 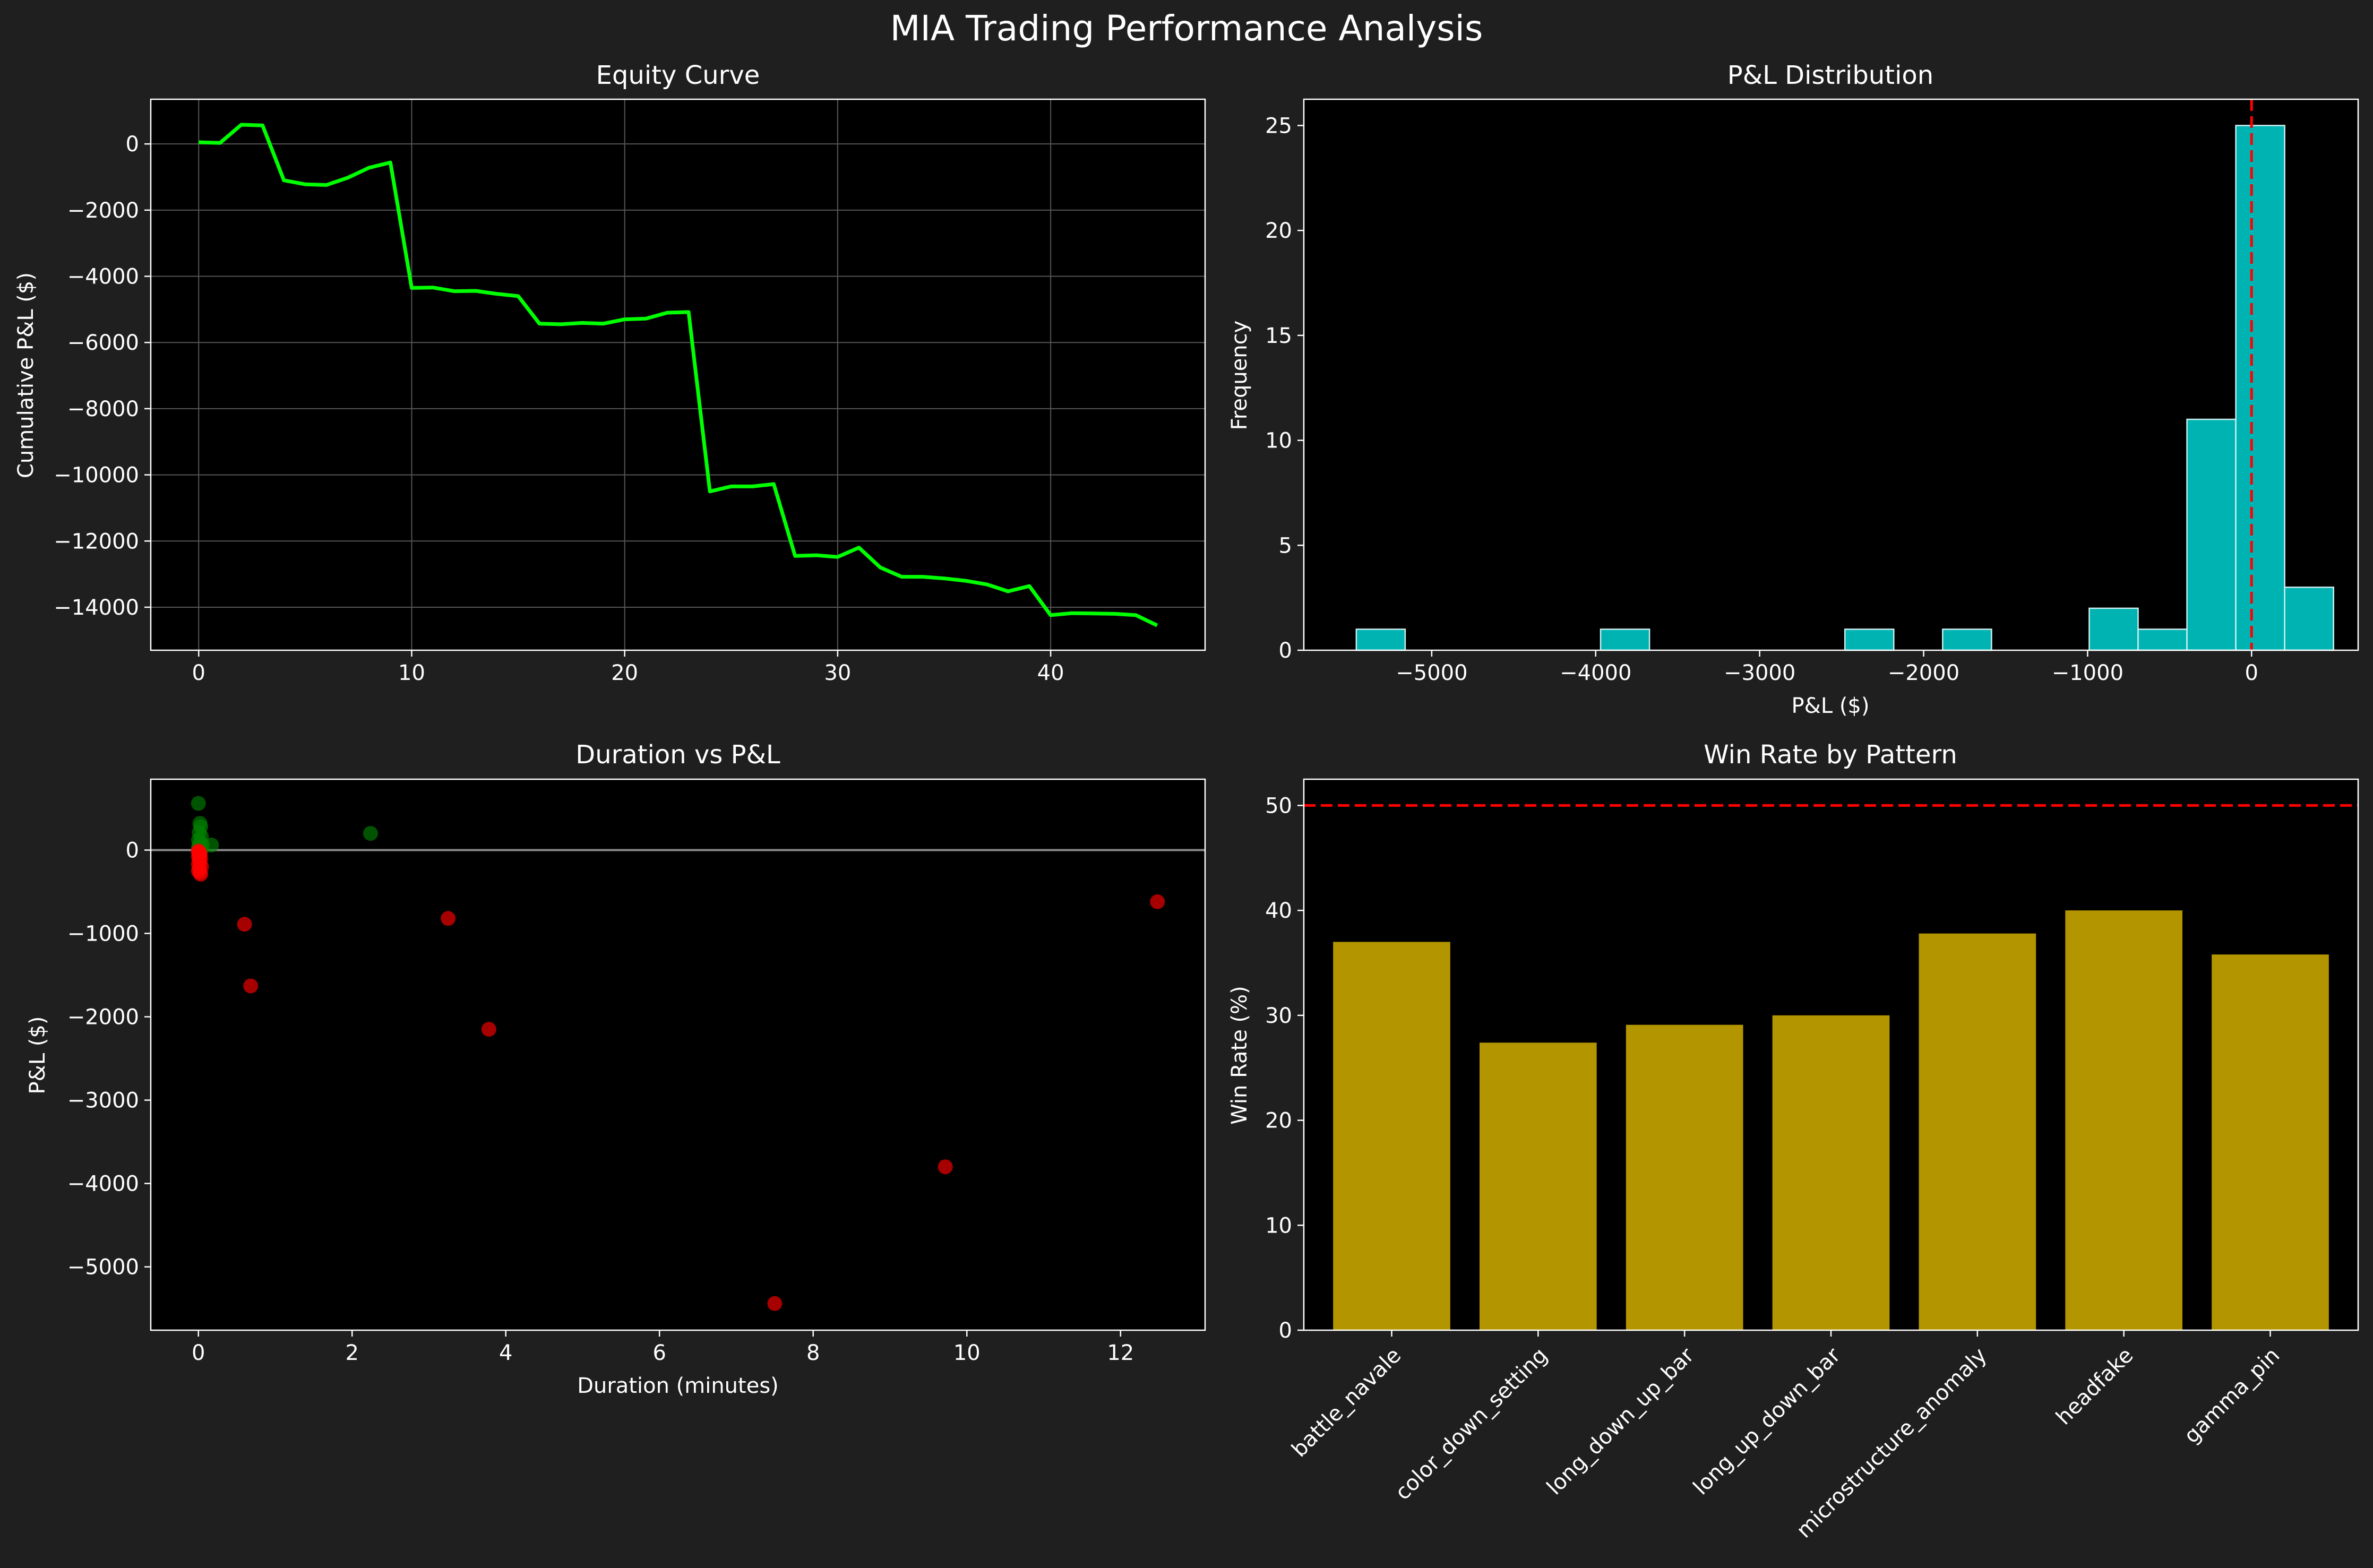 I want to click on x-tick-label: 40, so click(x=1051, y=673).